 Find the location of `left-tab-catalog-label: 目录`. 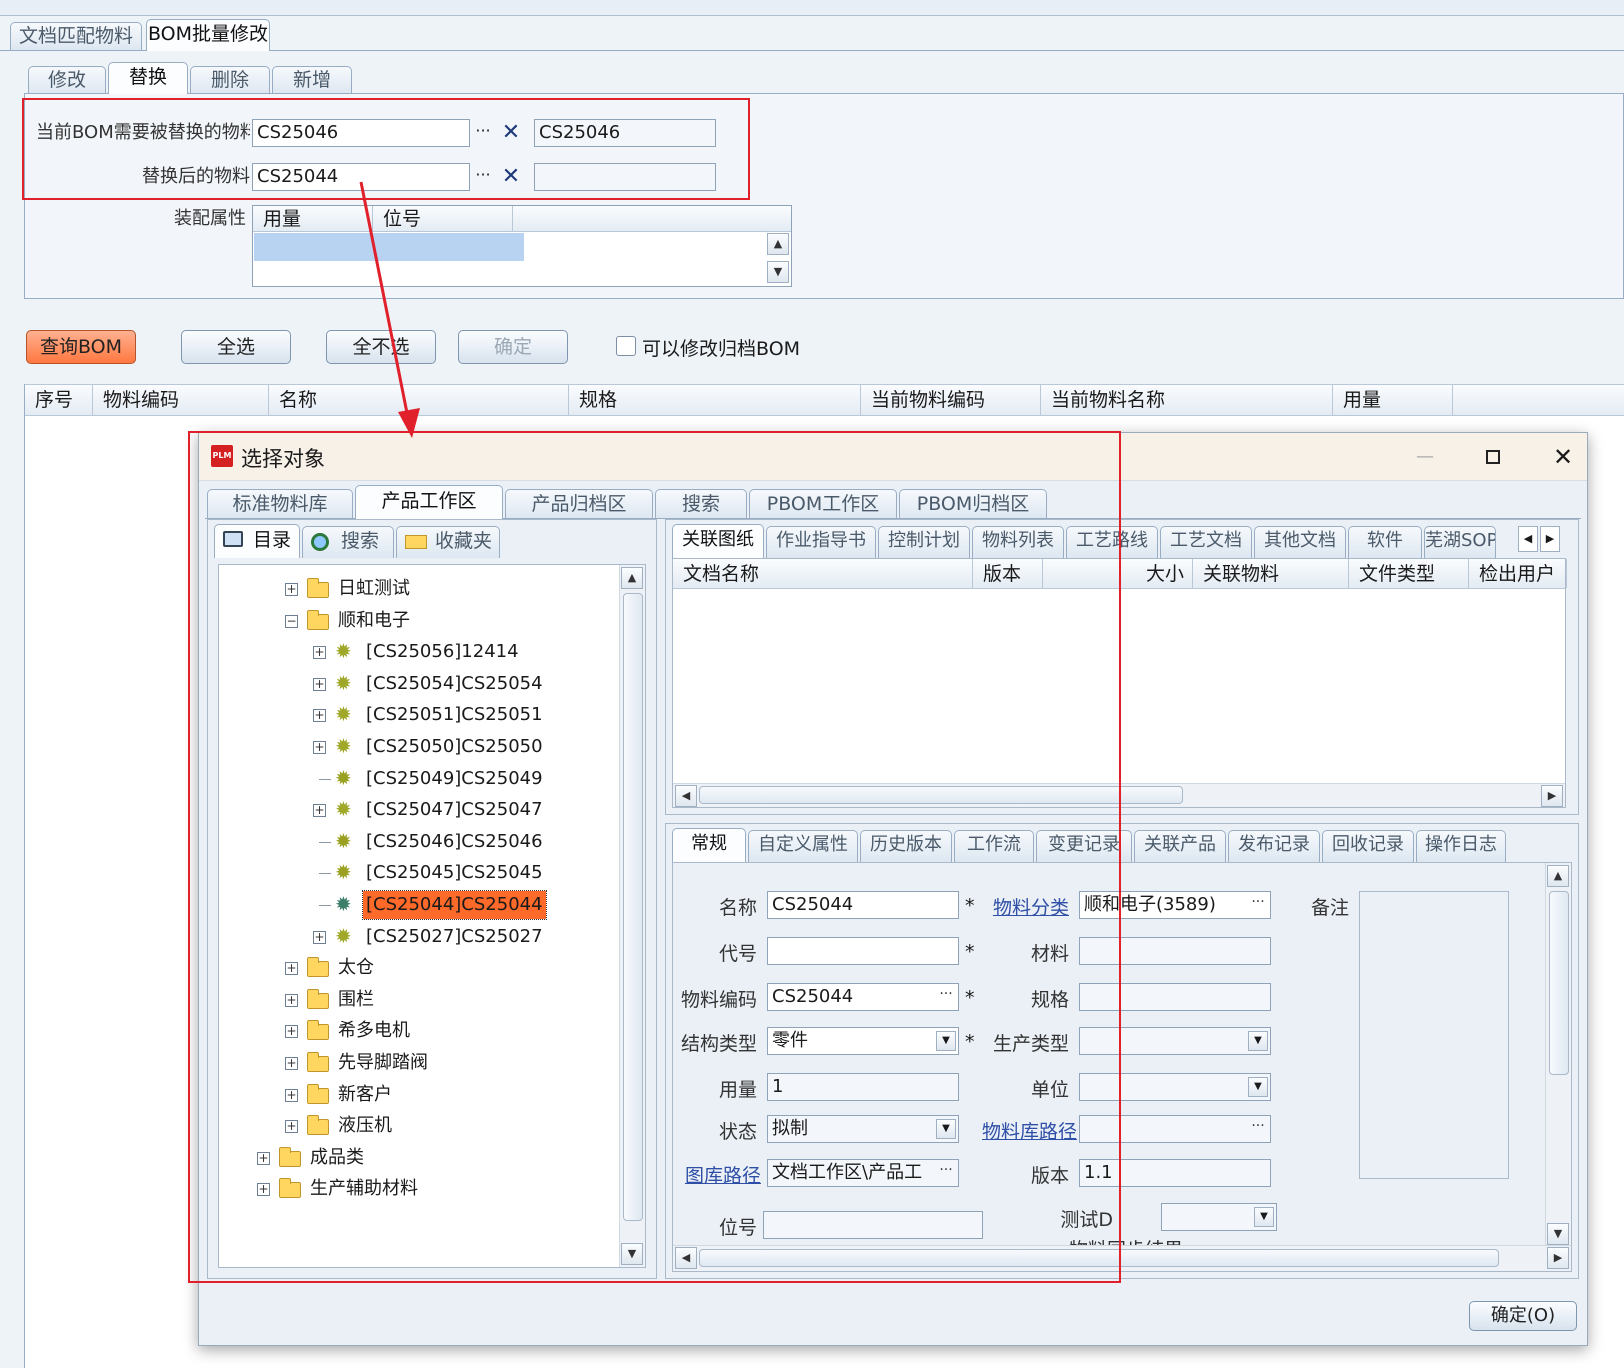

left-tab-catalog-label: 目录 is located at coordinates (272, 540).